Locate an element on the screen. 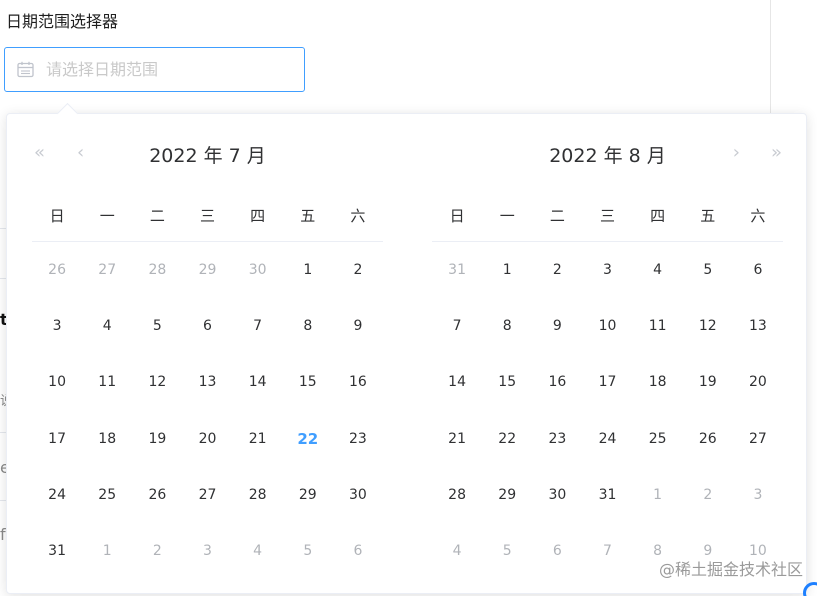  day-cell: 22 is located at coordinates (507, 439).